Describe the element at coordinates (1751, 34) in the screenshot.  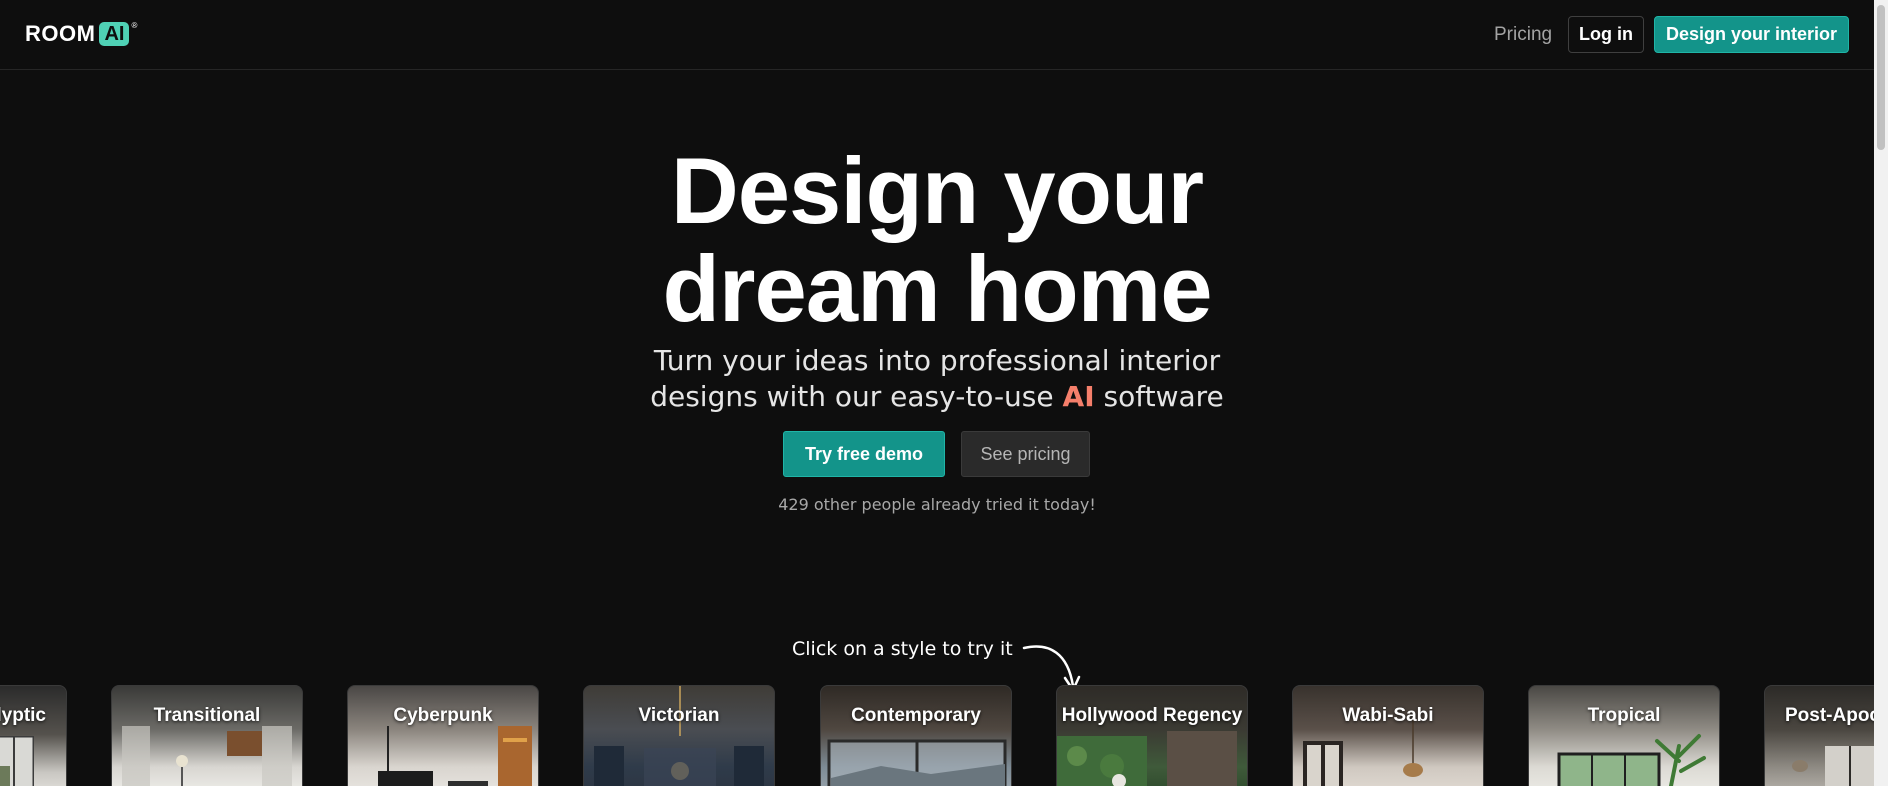
I see `design-your-interior-button: Design your interior` at that location.